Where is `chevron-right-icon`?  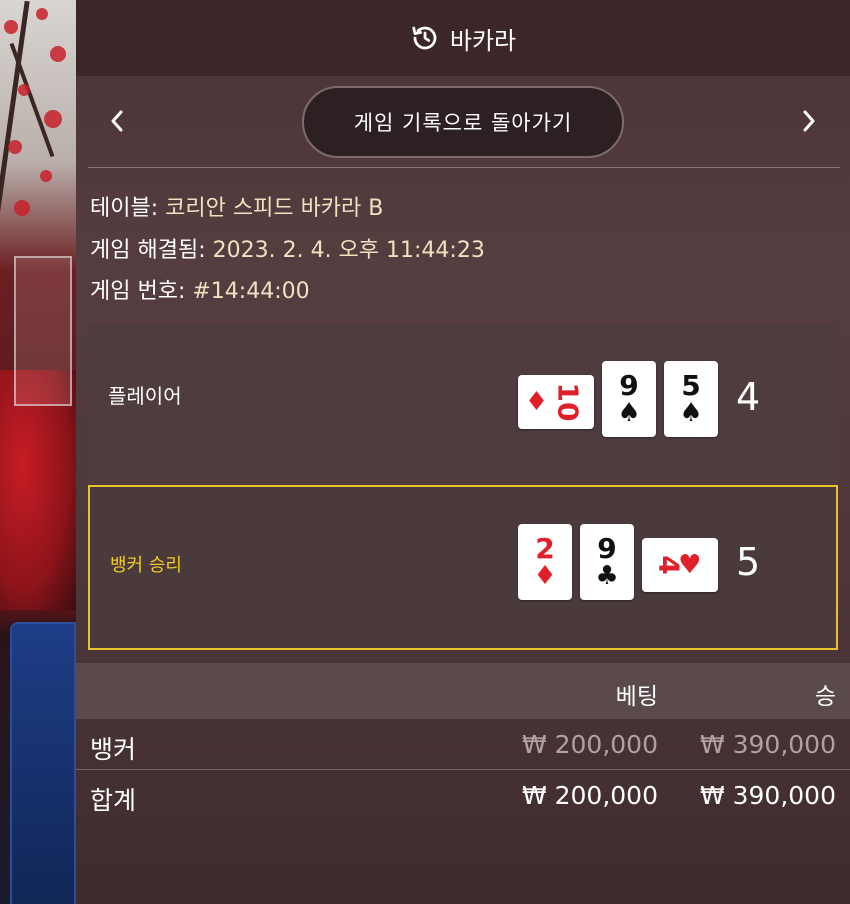
chevron-right-icon is located at coordinates (809, 121).